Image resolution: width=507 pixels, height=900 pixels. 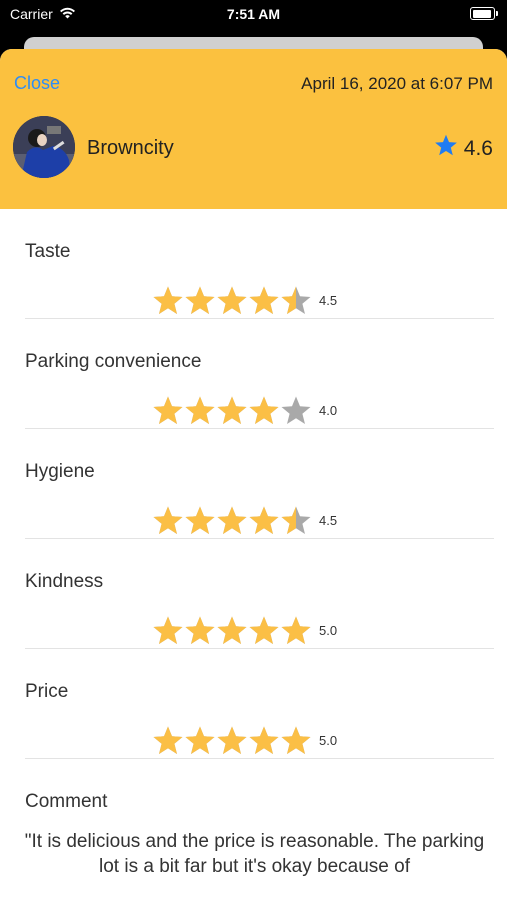 What do you see at coordinates (44, 147) in the screenshot?
I see `avatar` at bounding box center [44, 147].